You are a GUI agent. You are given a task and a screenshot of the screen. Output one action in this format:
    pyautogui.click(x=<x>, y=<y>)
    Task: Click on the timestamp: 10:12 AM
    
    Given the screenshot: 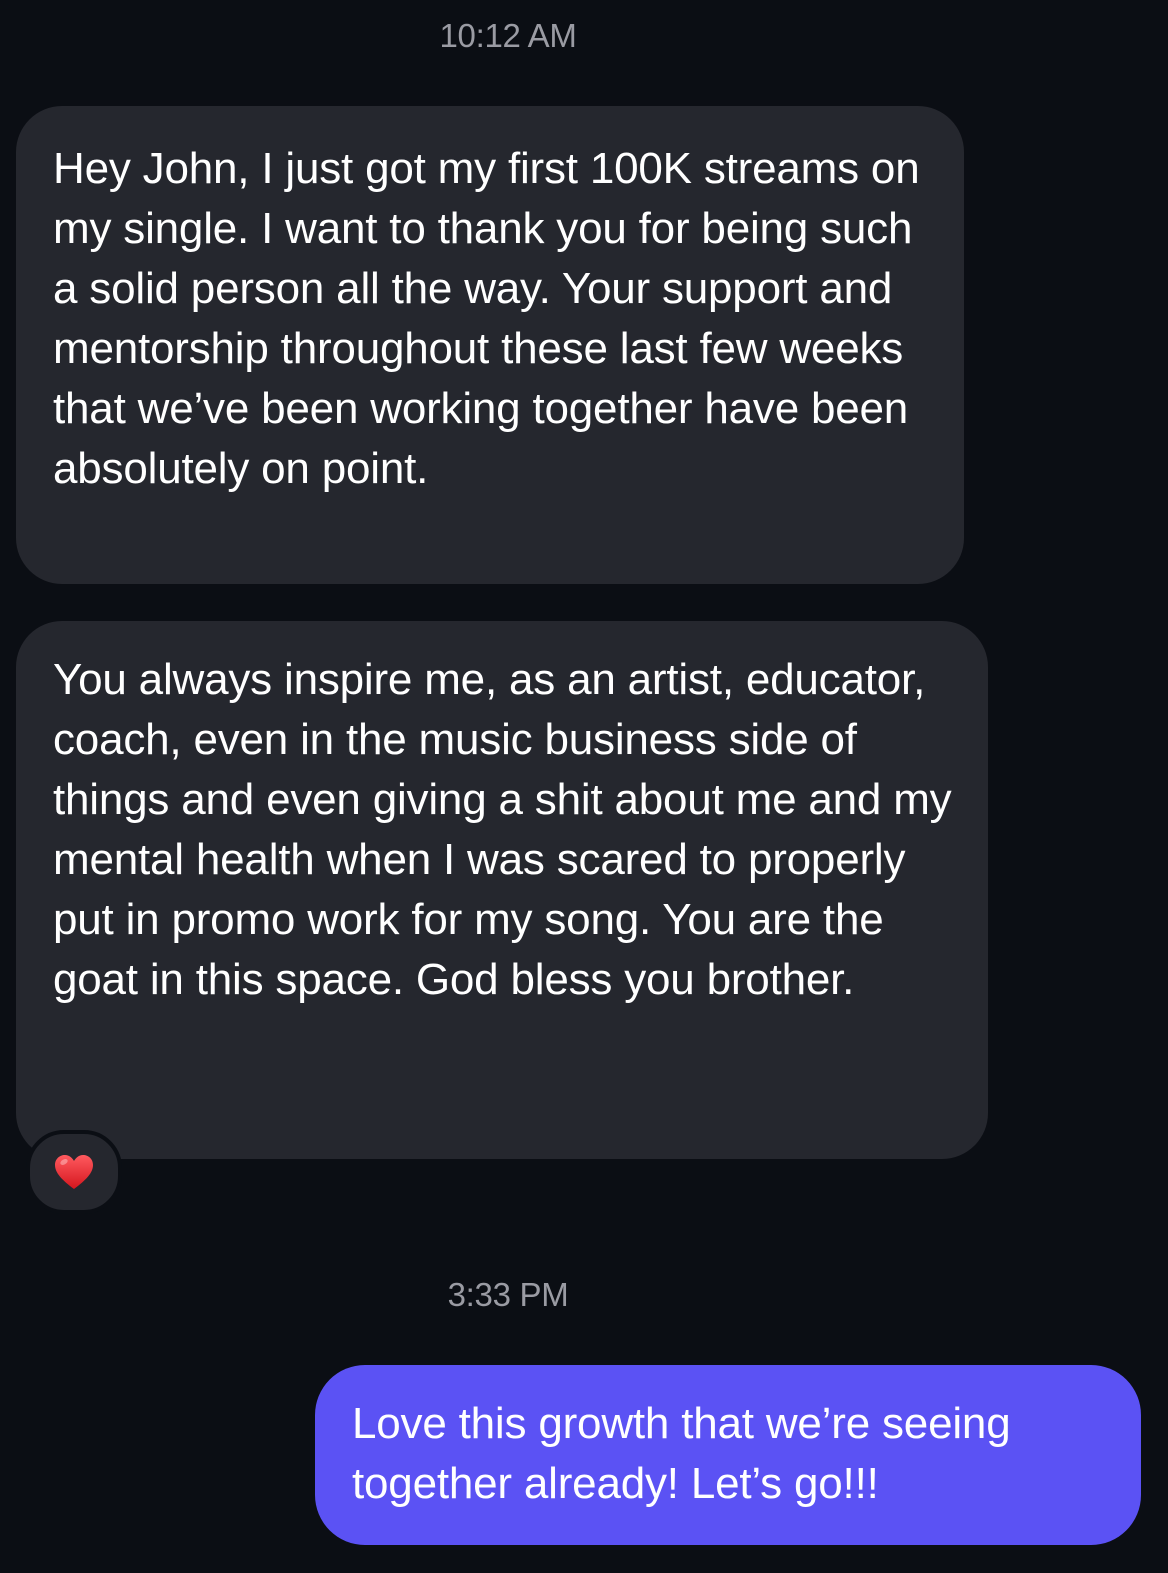 What is the action you would take?
    pyautogui.click(x=508, y=35)
    